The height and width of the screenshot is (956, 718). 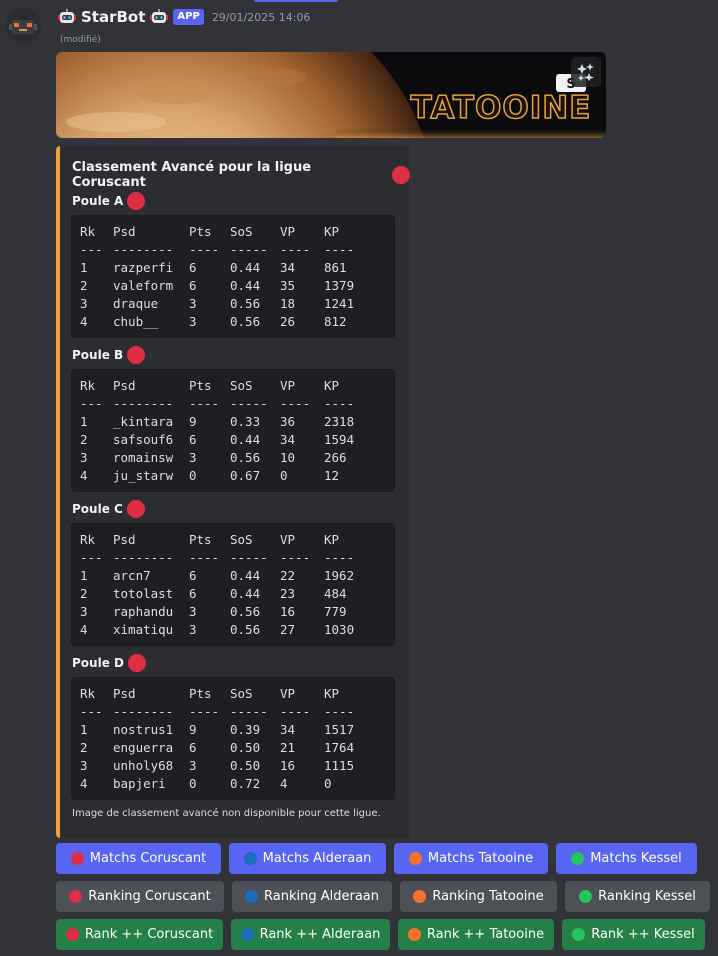 What do you see at coordinates (307, 858) in the screenshot?
I see `matchs-alderaan-button: Matchs Alderaan` at bounding box center [307, 858].